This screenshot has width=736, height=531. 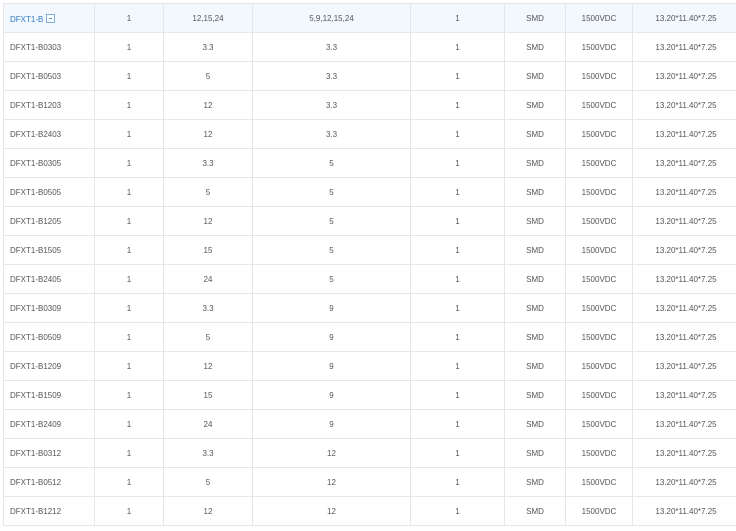 What do you see at coordinates (49, 76) in the screenshot?
I see `model-cell: DFXT1-B0503` at bounding box center [49, 76].